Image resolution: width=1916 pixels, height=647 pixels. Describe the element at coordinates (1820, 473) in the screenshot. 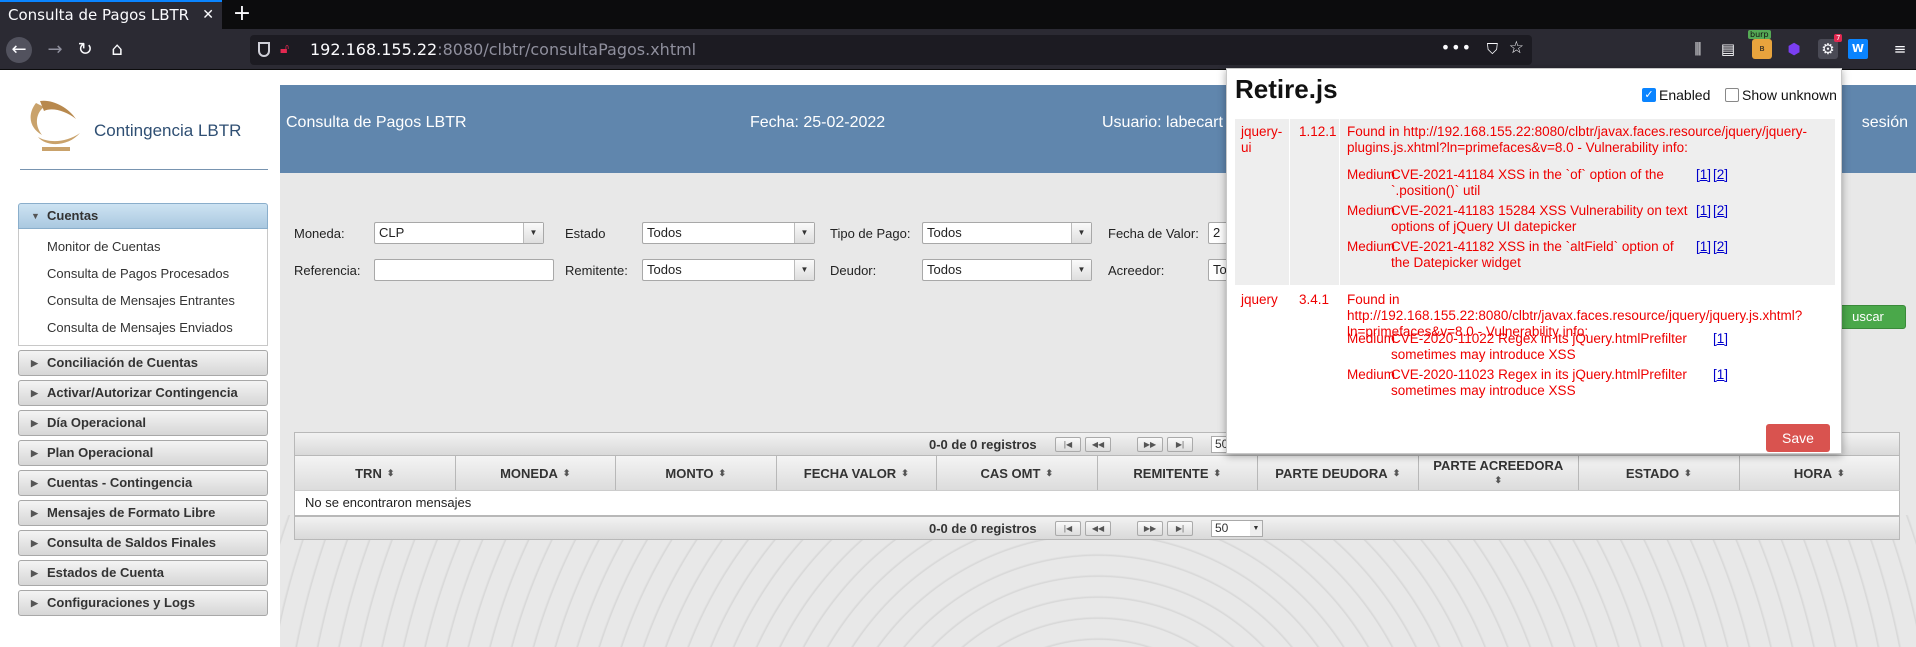

I see `column-header: HORA ⬍` at that location.